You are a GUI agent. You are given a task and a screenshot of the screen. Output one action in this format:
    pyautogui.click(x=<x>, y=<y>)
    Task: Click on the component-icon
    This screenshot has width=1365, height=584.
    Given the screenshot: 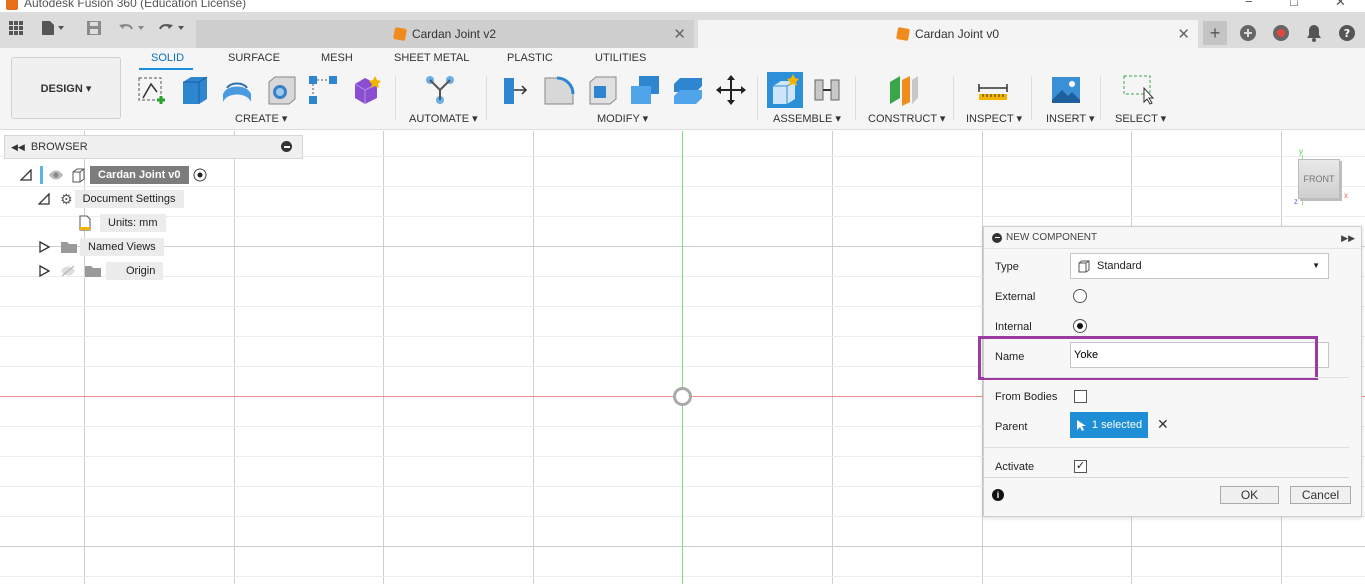 What is the action you would take?
    pyautogui.click(x=78, y=175)
    